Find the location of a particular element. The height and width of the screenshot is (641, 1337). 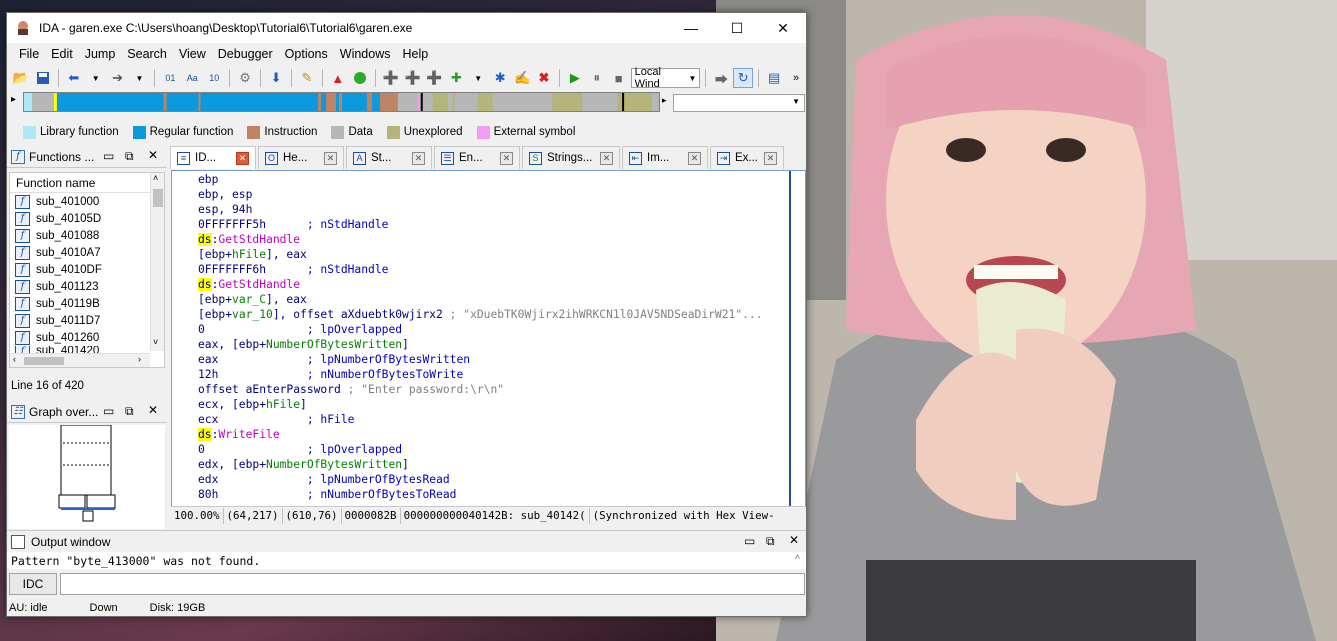

edit-icon: ✍ is located at coordinates (522, 78).